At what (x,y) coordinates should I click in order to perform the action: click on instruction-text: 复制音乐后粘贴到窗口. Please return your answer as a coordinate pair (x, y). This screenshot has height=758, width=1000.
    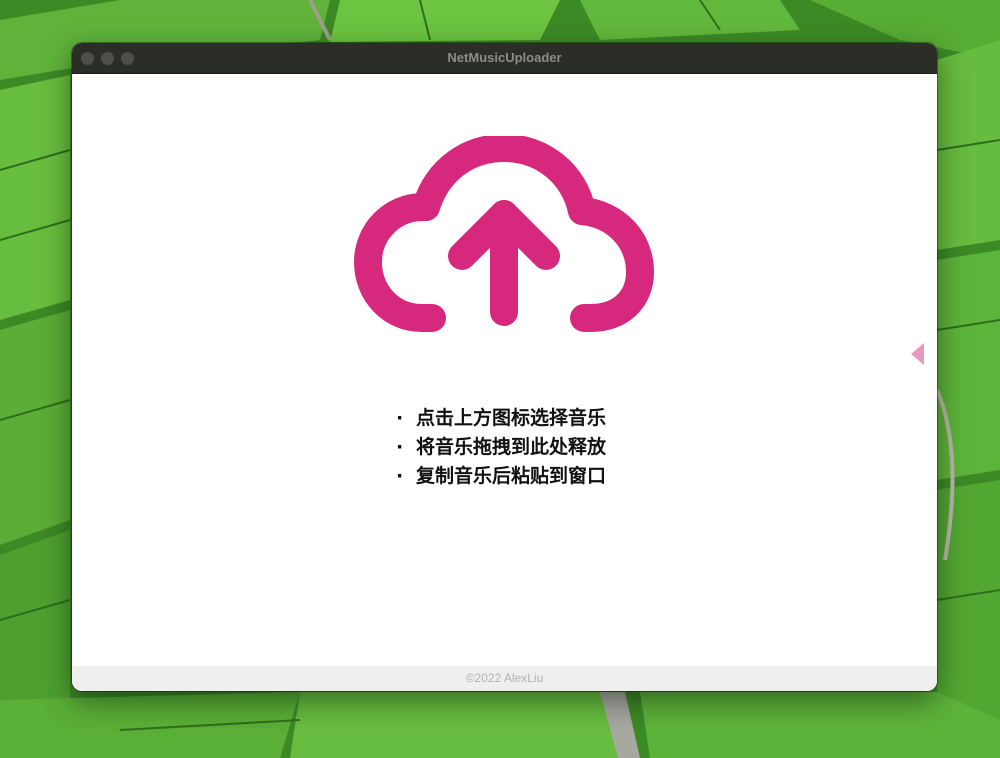
    Looking at the image, I should click on (511, 476).